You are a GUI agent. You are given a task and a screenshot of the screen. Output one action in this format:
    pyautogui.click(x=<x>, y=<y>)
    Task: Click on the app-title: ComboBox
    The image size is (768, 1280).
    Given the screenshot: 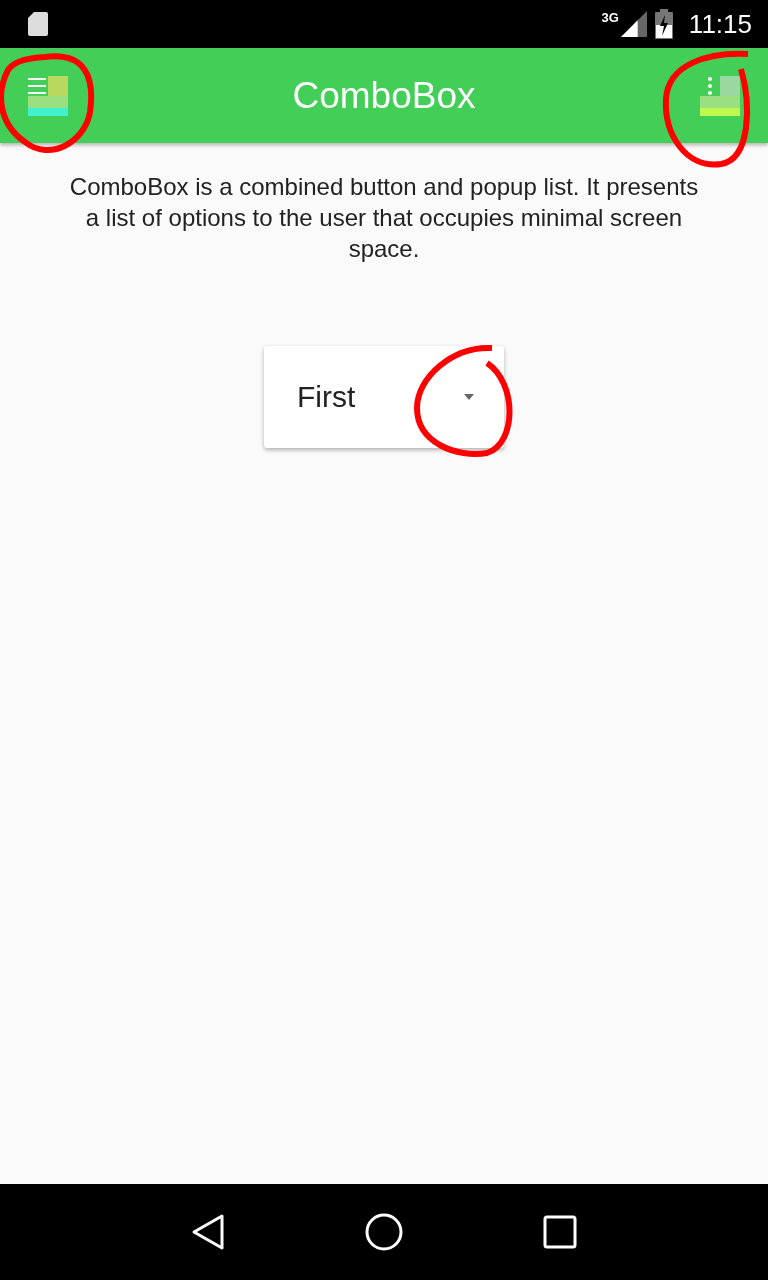 What is the action you would take?
    pyautogui.click(x=384, y=95)
    